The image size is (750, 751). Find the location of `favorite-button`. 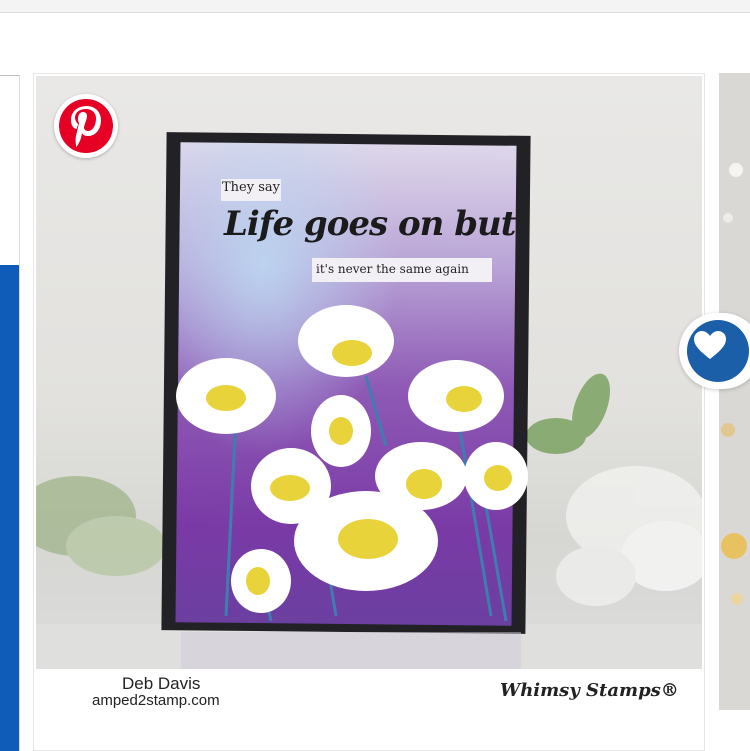

favorite-button is located at coordinates (714, 351).